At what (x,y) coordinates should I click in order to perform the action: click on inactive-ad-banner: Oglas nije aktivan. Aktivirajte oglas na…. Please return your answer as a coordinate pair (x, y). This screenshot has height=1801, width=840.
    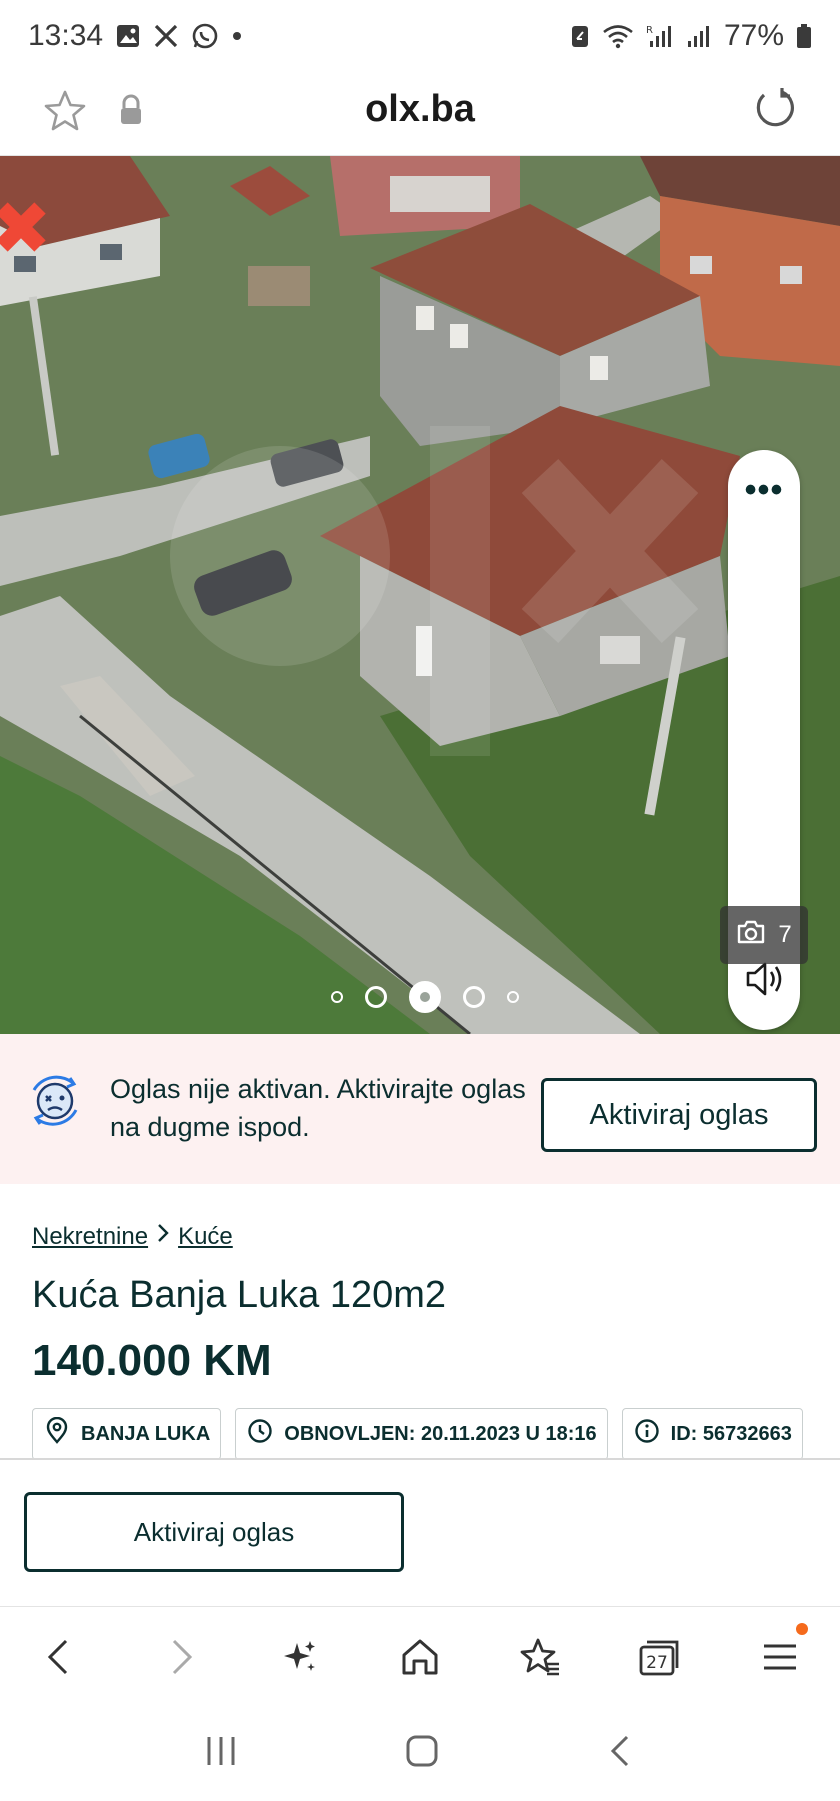
    Looking at the image, I should click on (420, 1109).